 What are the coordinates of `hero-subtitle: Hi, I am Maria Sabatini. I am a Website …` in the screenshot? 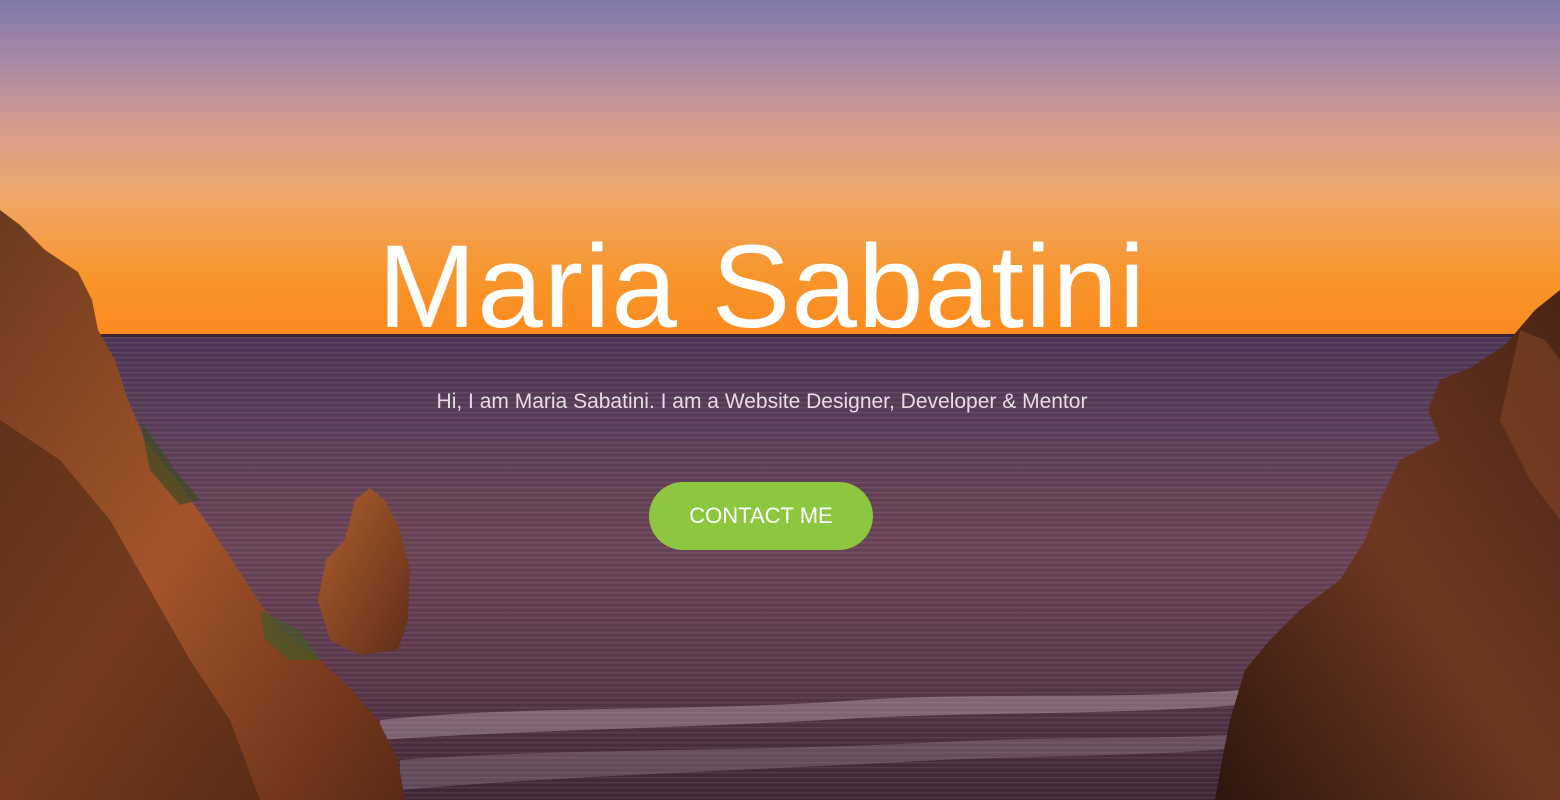 It's located at (762, 401).